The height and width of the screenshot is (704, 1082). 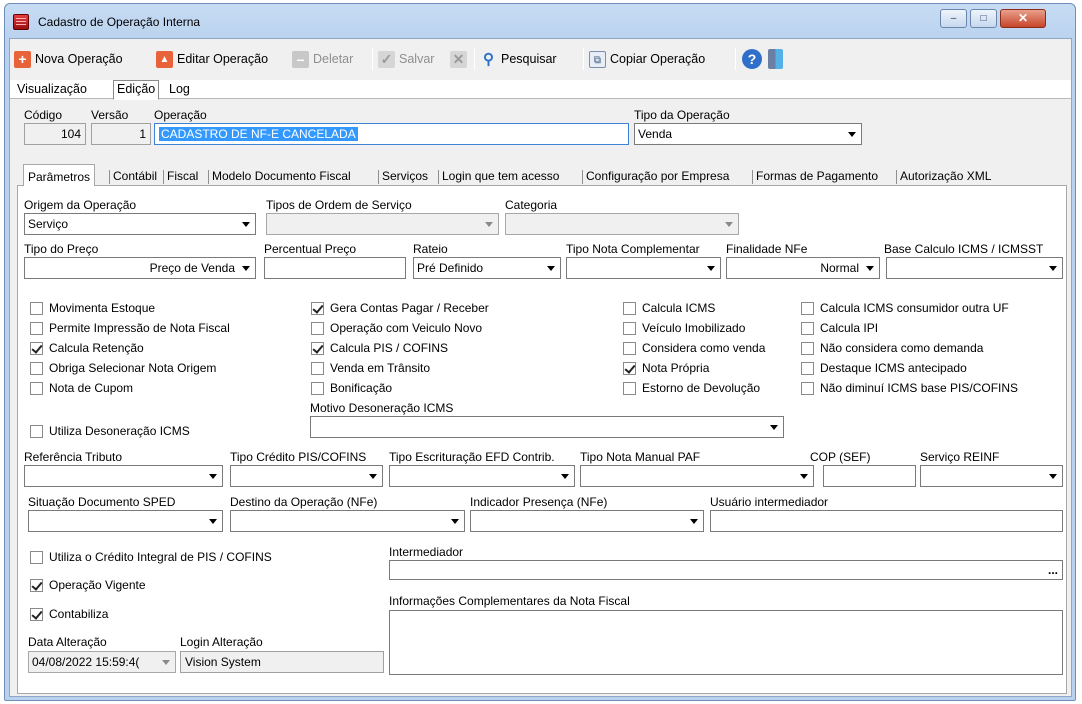 I want to click on destaque-icms-checkbox: Destaque ICMS antecipado, so click(x=884, y=368).